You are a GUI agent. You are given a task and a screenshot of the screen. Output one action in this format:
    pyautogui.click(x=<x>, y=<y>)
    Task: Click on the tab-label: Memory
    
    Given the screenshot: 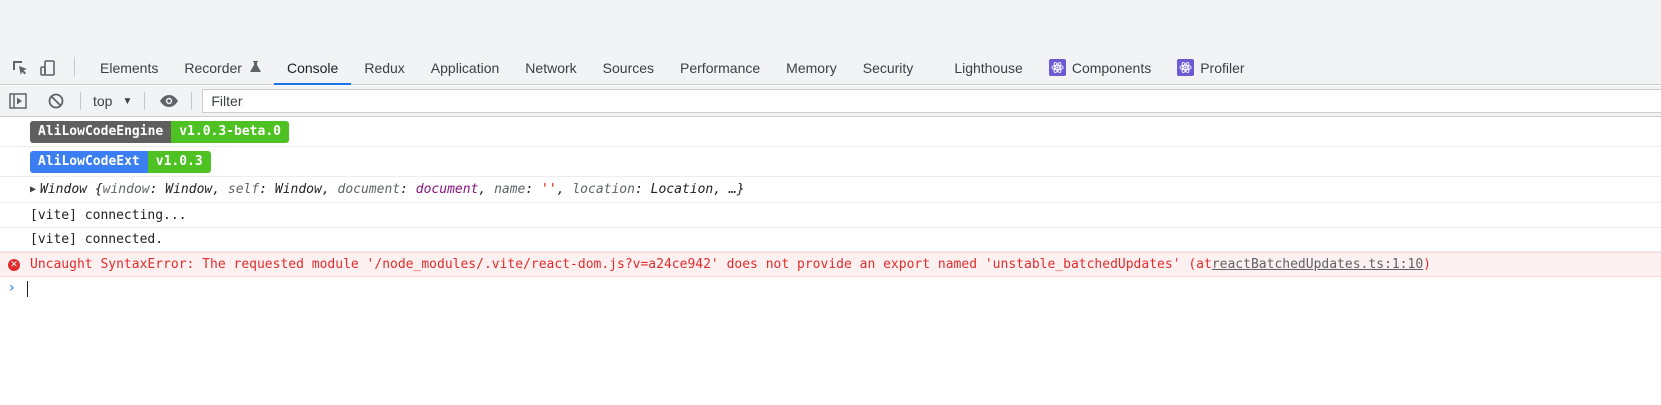 What is the action you would take?
    pyautogui.click(x=811, y=67)
    